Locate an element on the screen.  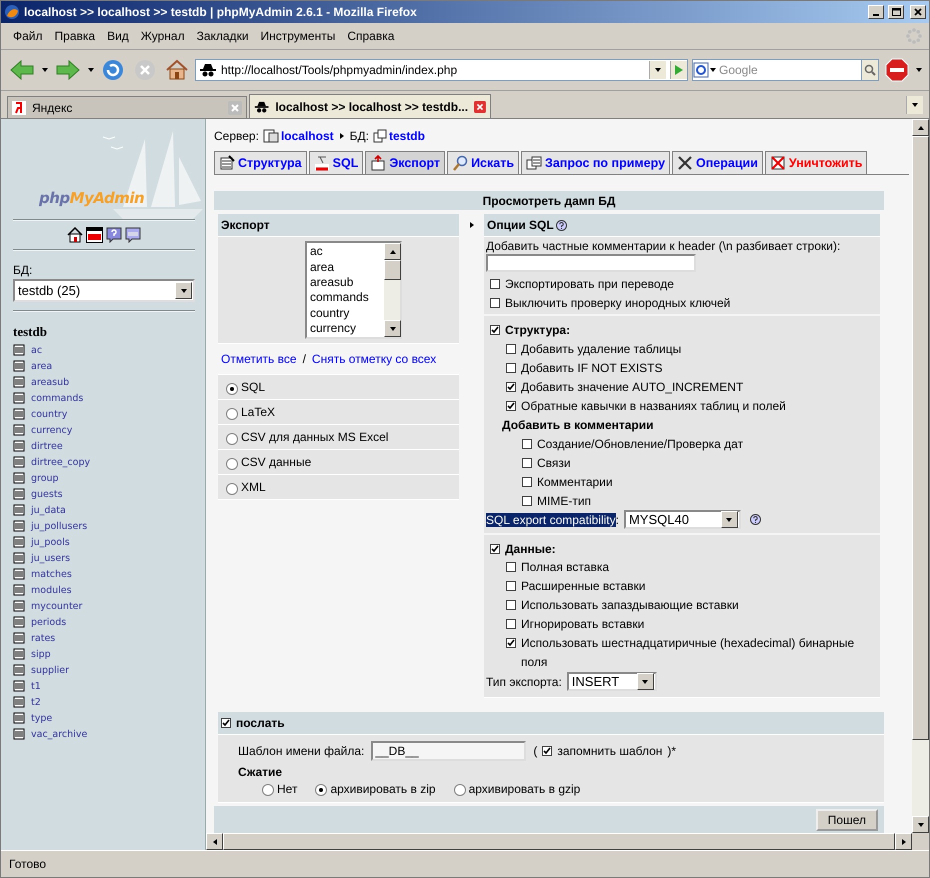
unselect-all-link: Снять отметку со всех is located at coordinates (374, 359).